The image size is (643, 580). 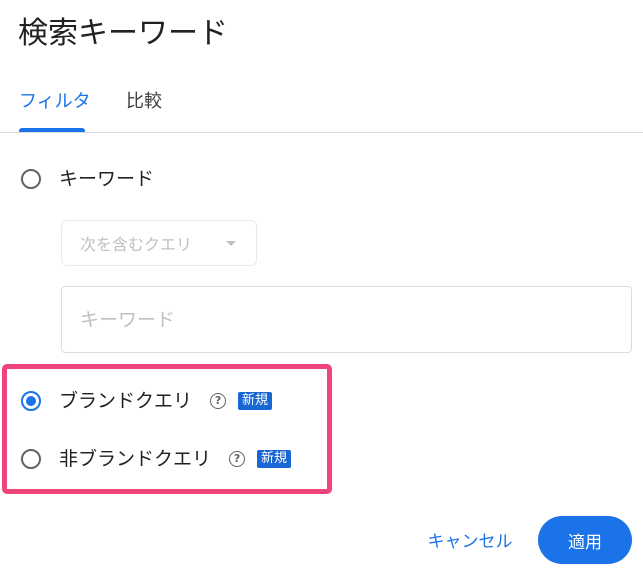 What do you see at coordinates (231, 243) in the screenshot?
I see `dropdown-arrow-icon` at bounding box center [231, 243].